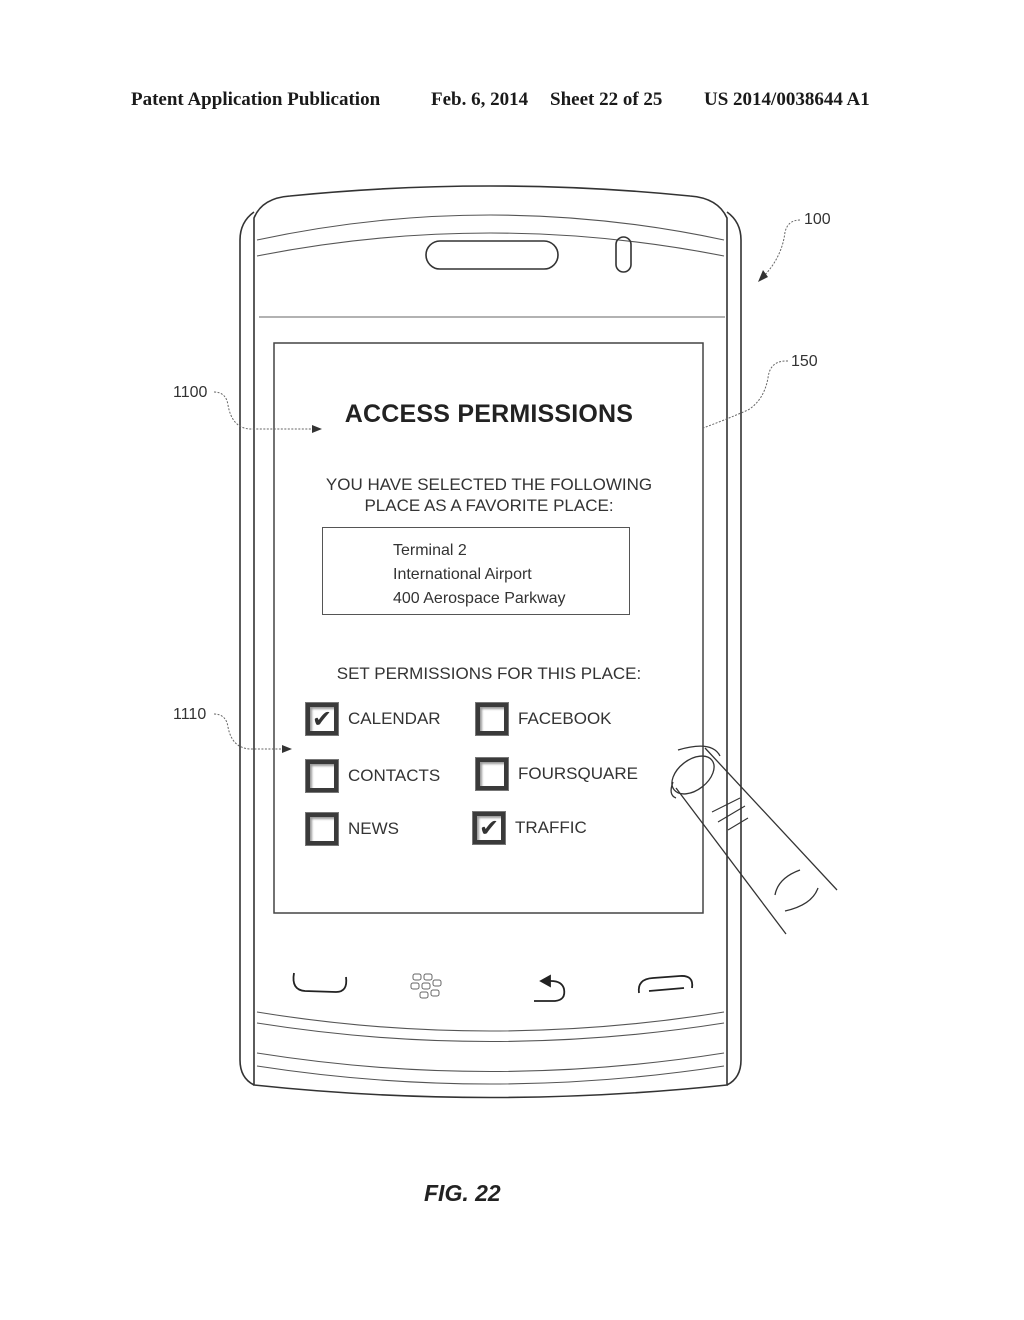  I want to click on permission-traffic: ✔ TRAFFIC, so click(529, 828).